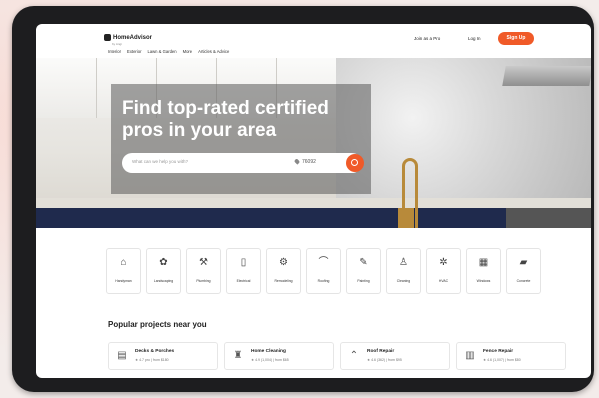  Describe the element at coordinates (363, 262) in the screenshot. I see `painting-icon: ✎` at that location.